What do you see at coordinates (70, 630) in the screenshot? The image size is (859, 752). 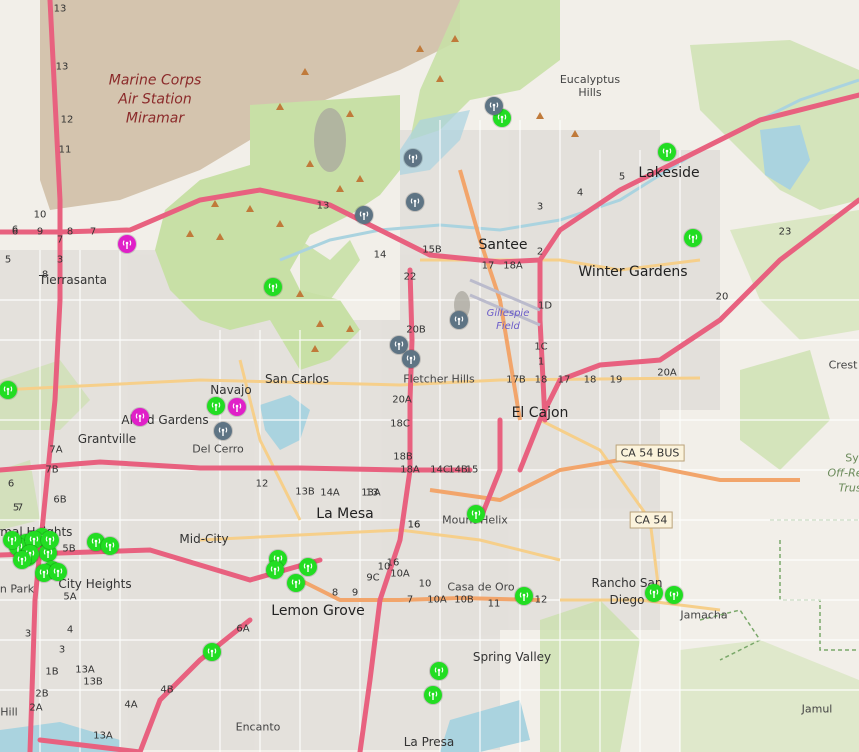 I see `route-number: 4` at bounding box center [70, 630].